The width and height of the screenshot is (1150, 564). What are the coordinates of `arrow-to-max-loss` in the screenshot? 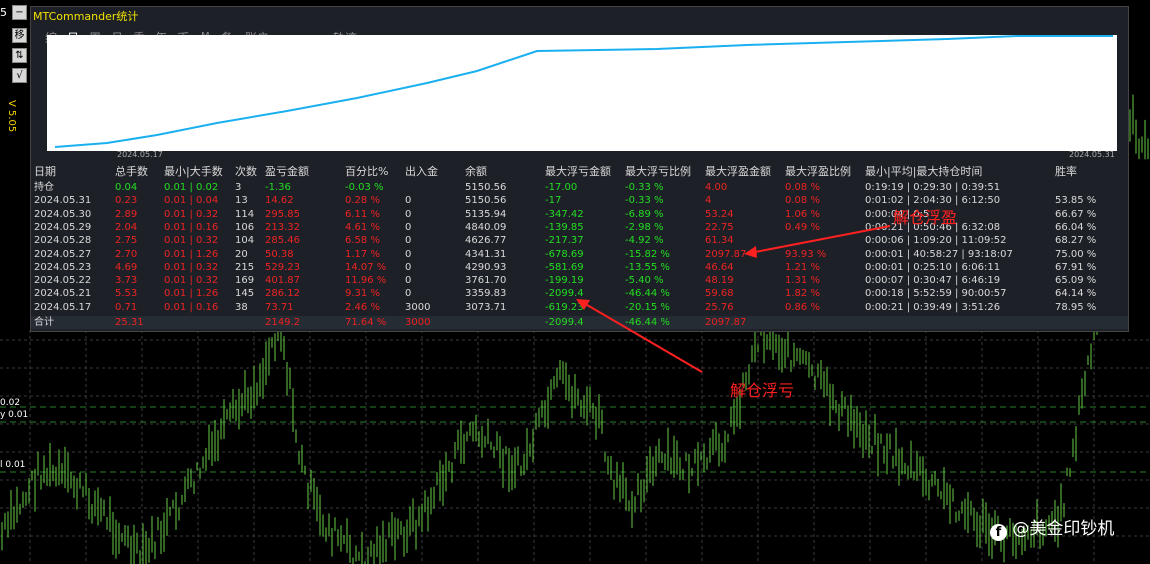 It's located at (642, 337).